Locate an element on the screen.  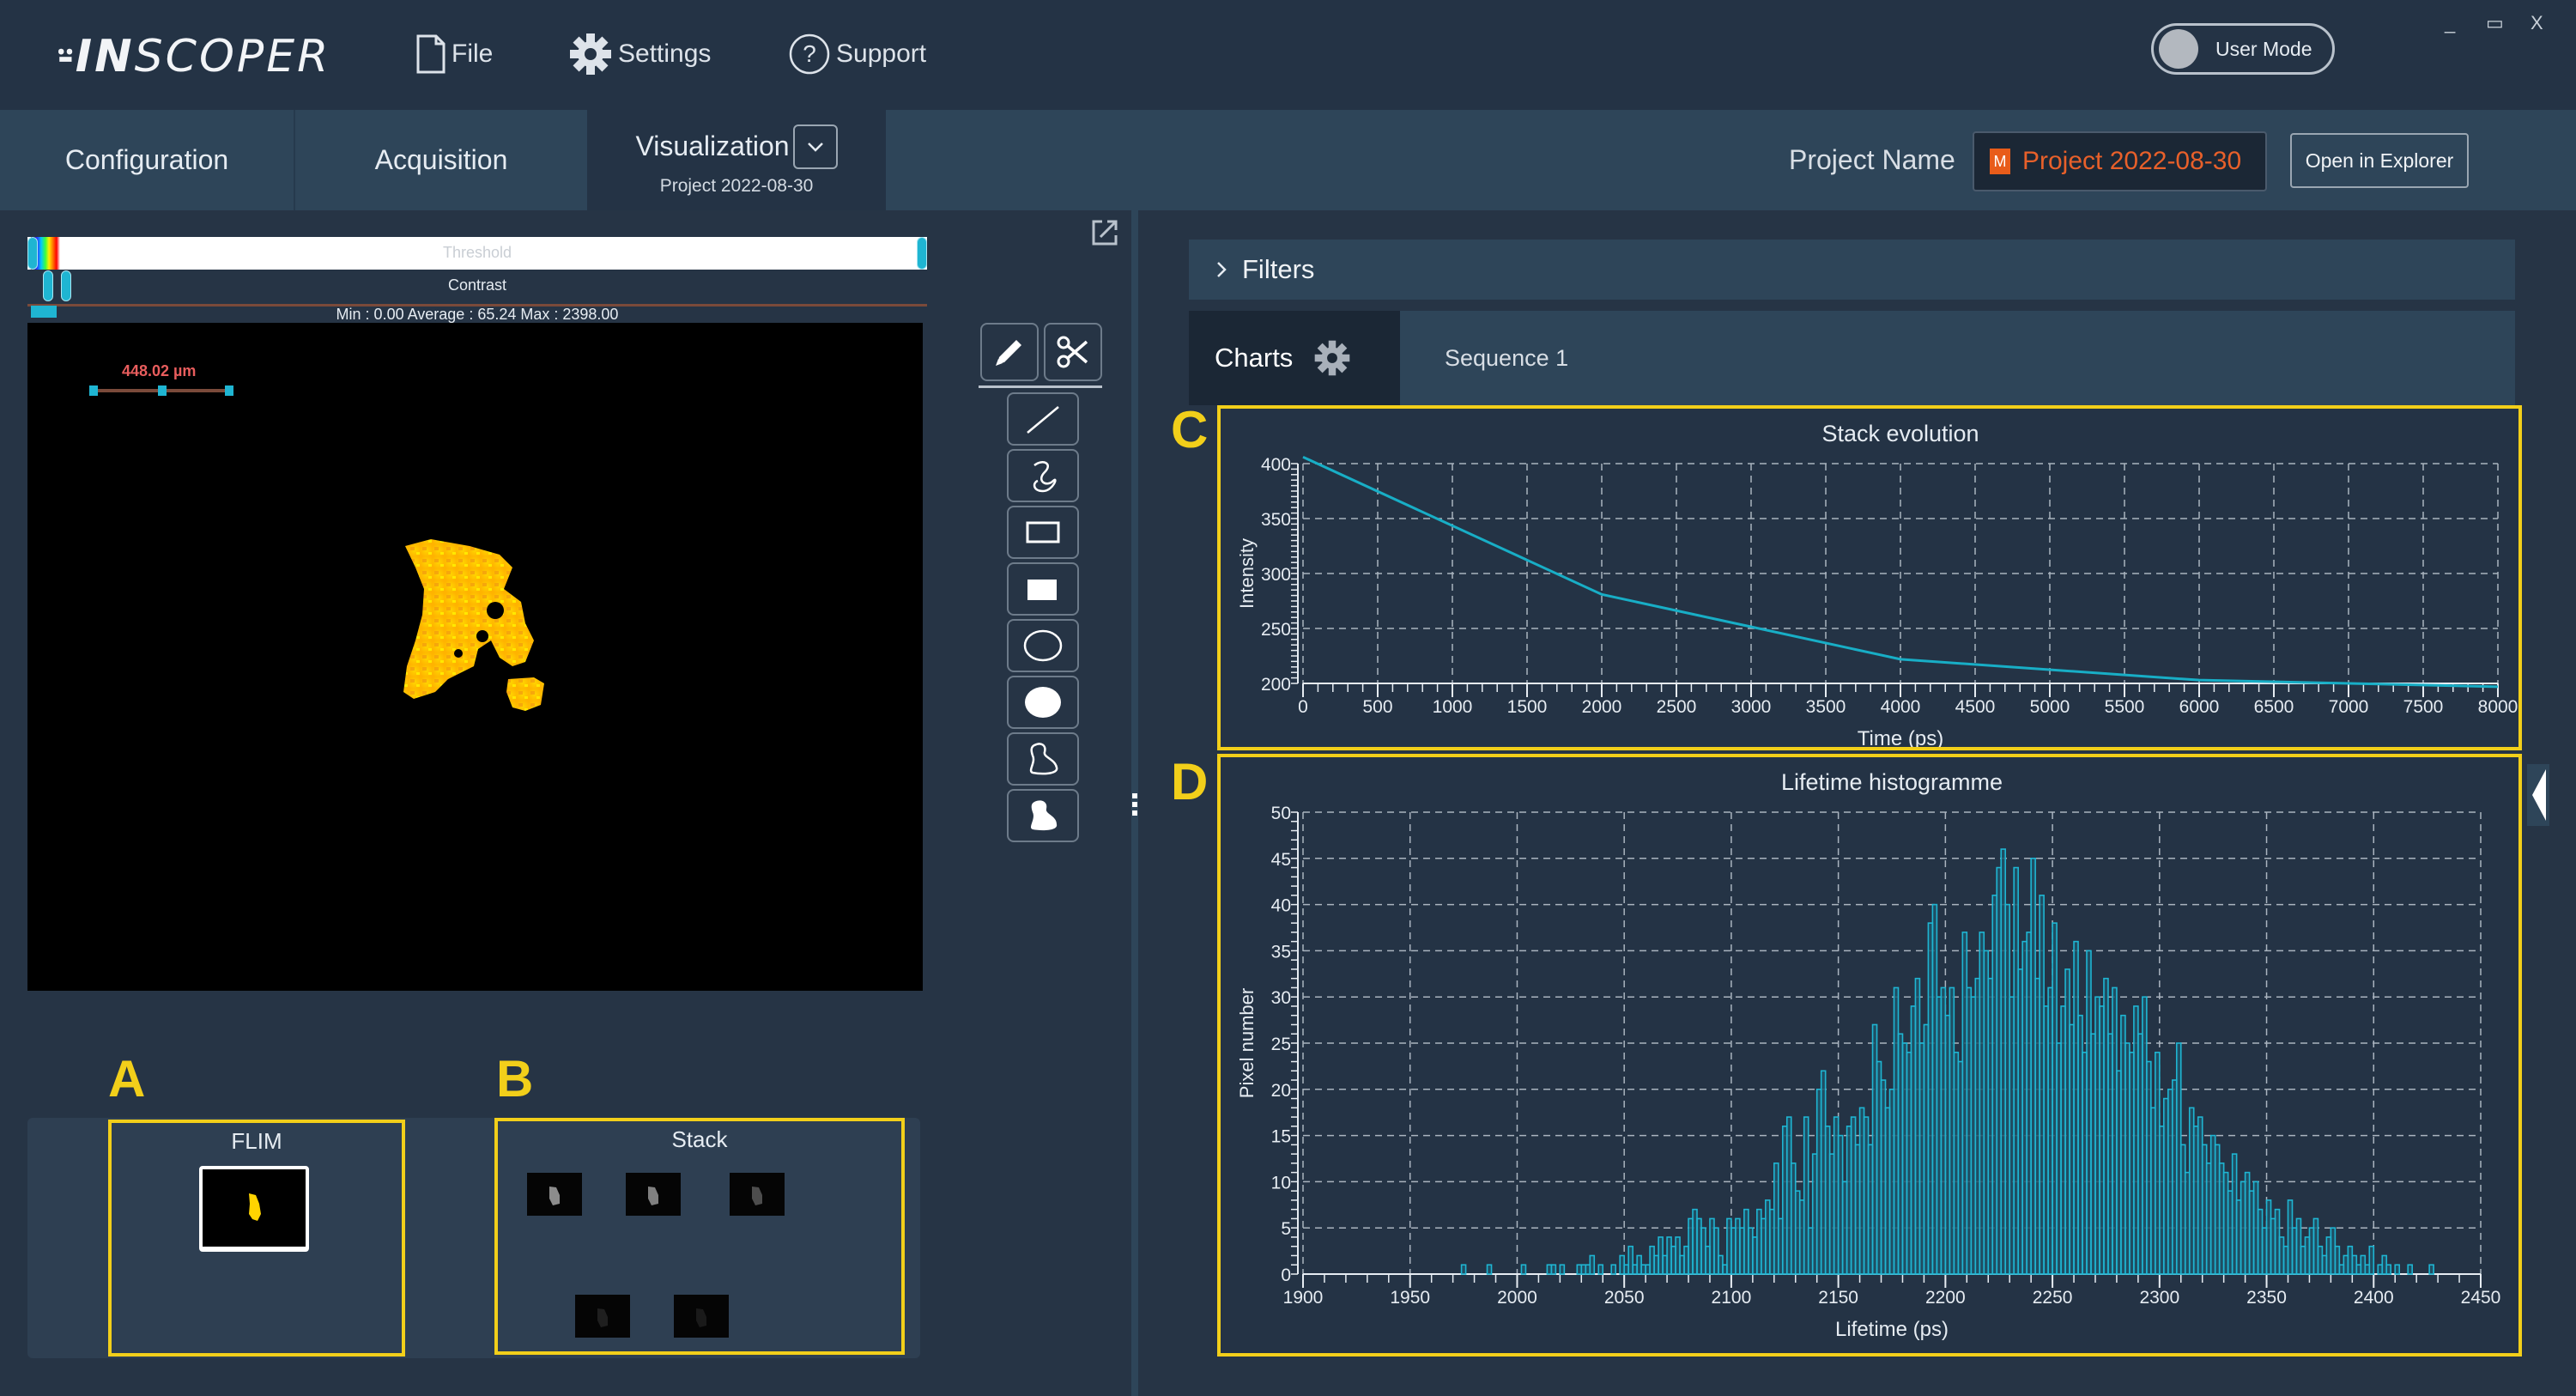
y-tick-label: 10 is located at coordinates (1281, 1183).